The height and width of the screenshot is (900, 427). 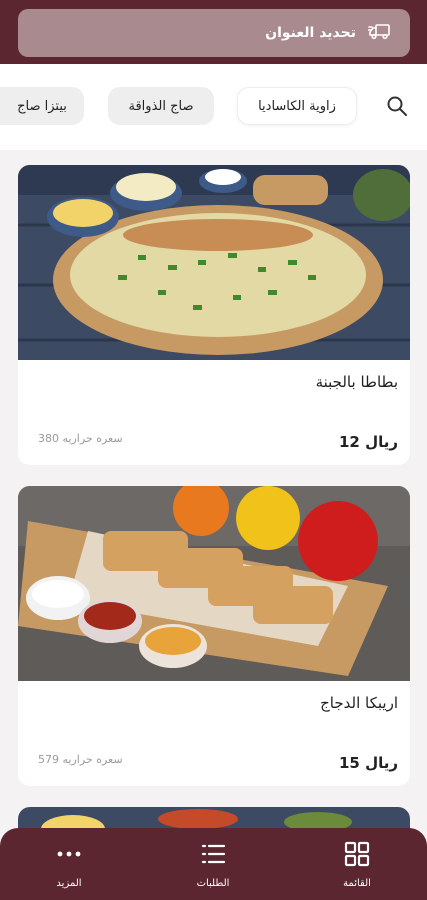 I want to click on category-chip-label: بيتزا صاج, so click(x=42, y=106).